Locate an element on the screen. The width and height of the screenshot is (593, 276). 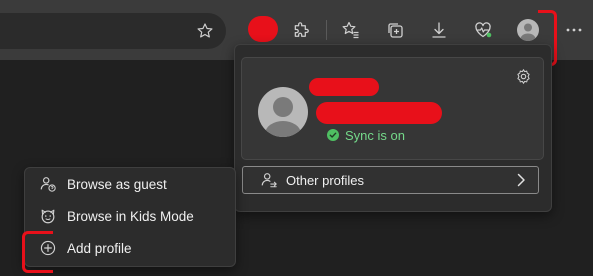
sync-status: Sync is on is located at coordinates (366, 135).